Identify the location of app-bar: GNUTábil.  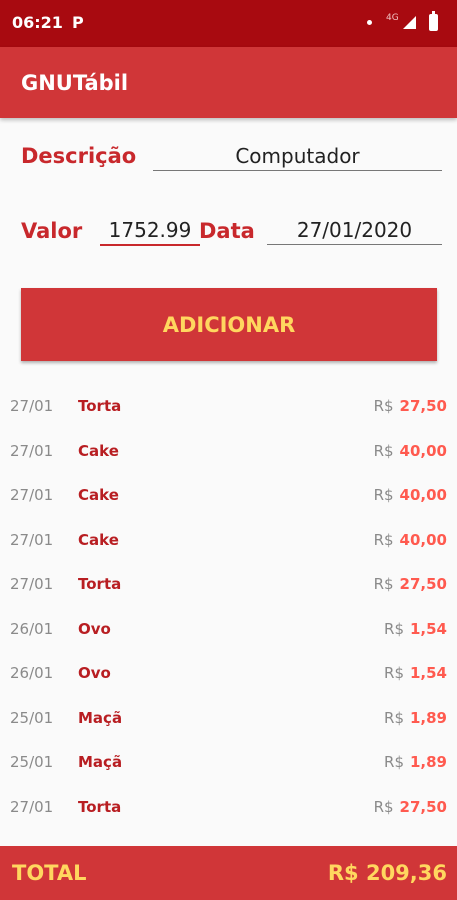
(228, 82).